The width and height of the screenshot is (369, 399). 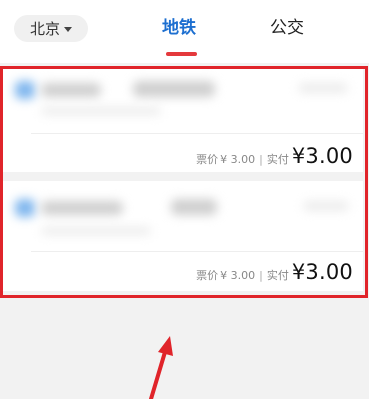 I want to click on city-selector: 北京, so click(x=51, y=28).